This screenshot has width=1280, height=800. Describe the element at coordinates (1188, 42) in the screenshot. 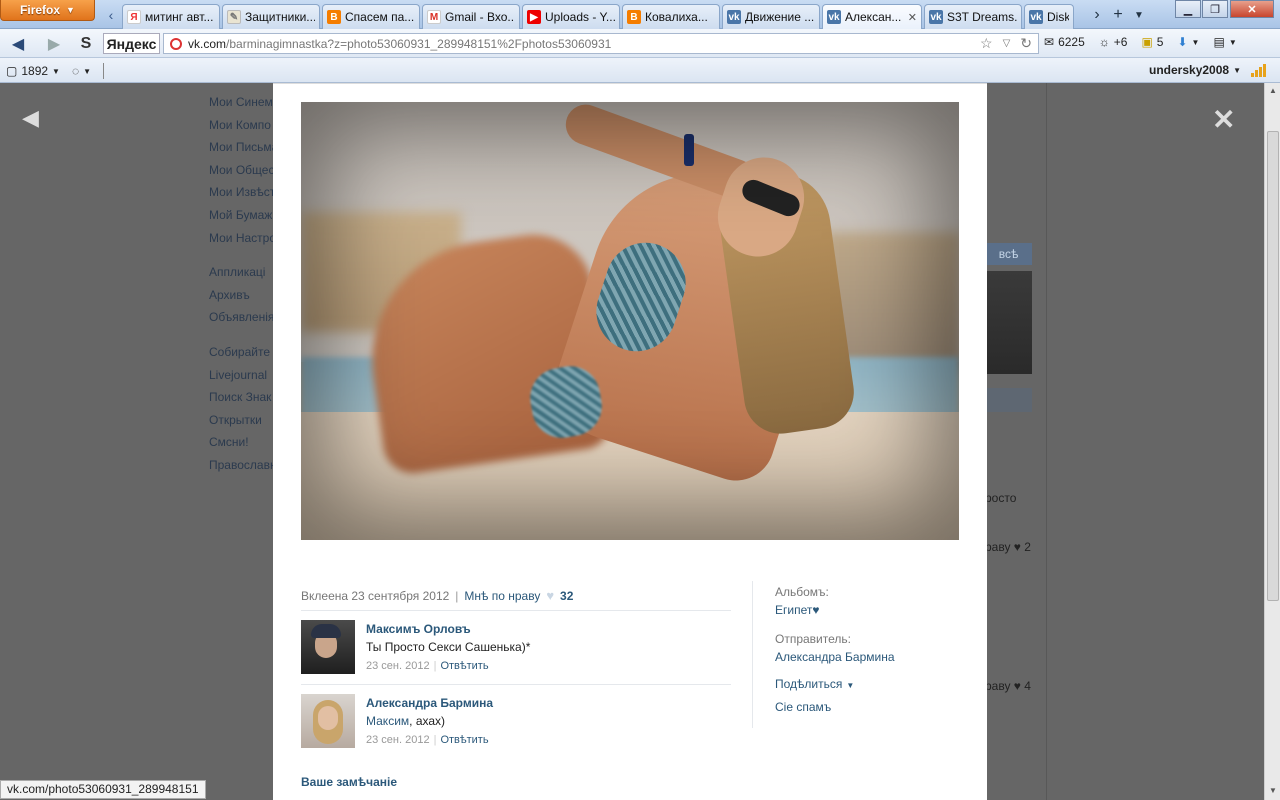

I see `download-widget: ⬇ ▼` at that location.